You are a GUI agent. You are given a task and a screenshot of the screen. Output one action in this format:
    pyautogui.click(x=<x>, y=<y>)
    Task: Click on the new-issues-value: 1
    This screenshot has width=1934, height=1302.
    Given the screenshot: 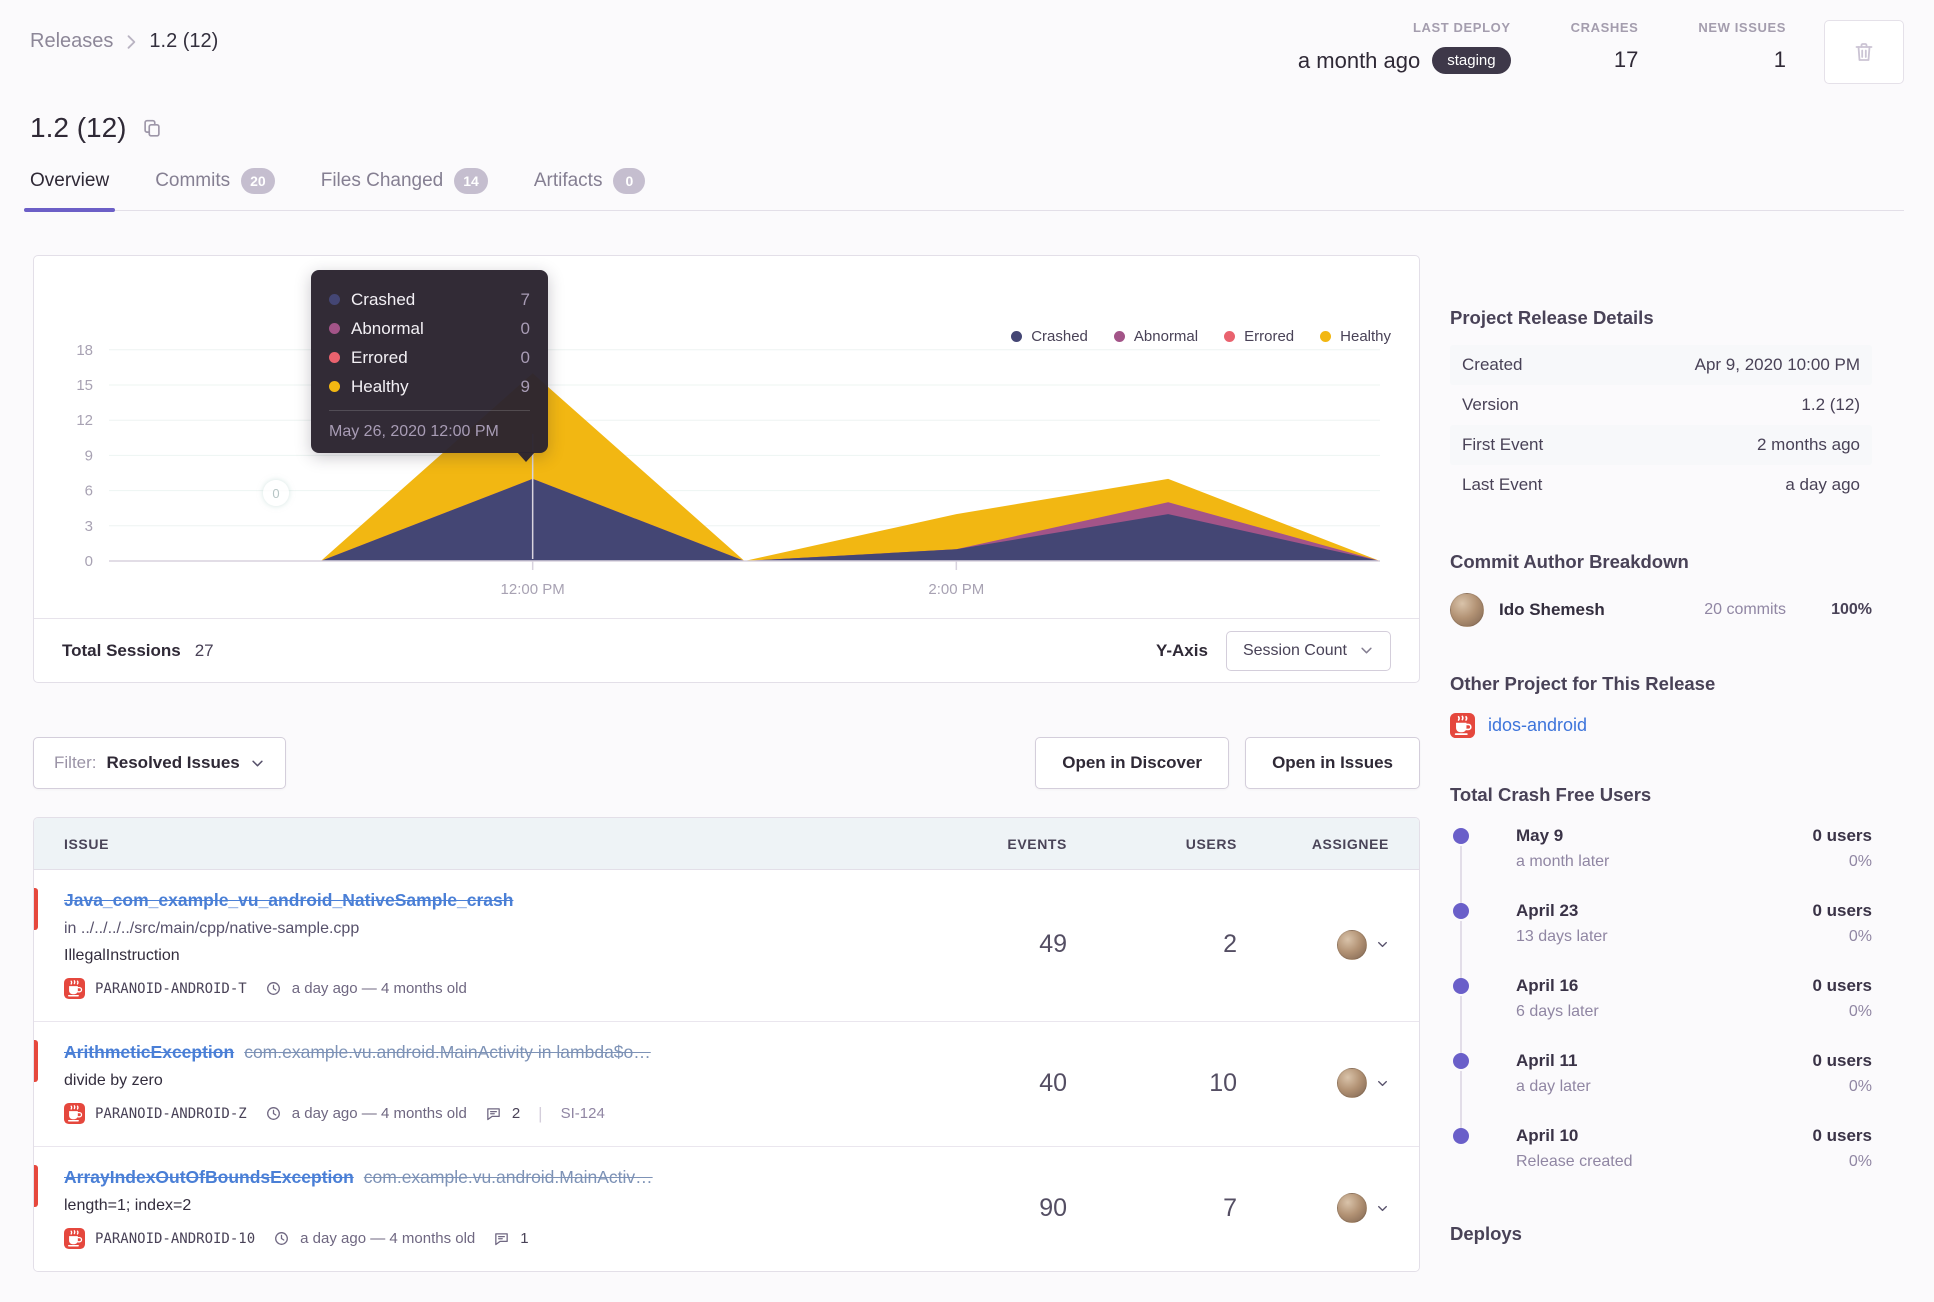 What is the action you would take?
    pyautogui.click(x=1779, y=59)
    